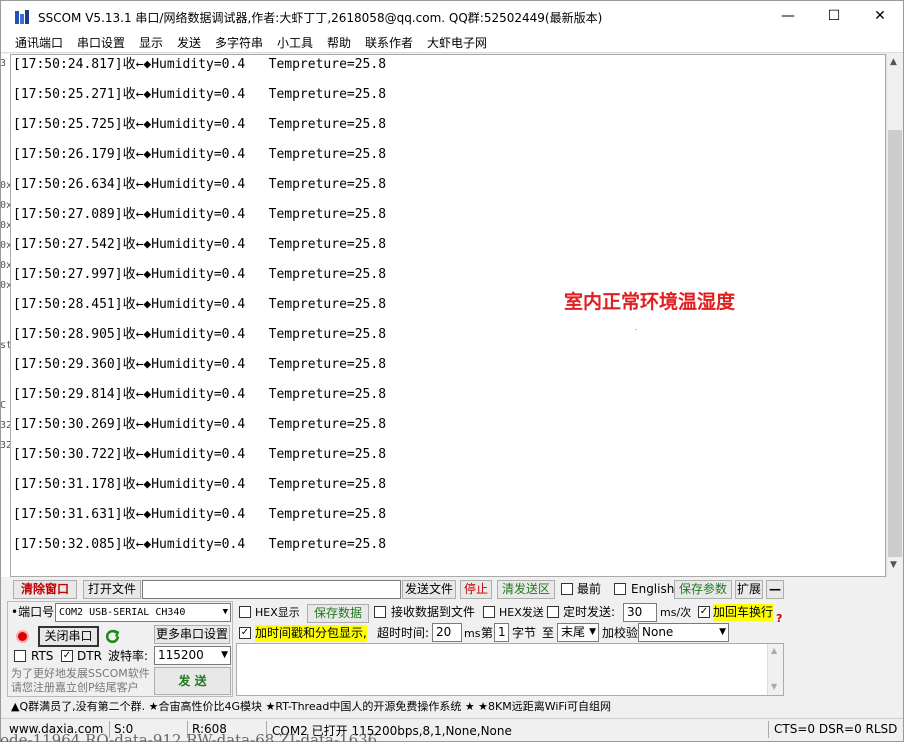  What do you see at coordinates (749, 589) in the screenshot?
I see `expand-button: 扩展` at bounding box center [749, 589].